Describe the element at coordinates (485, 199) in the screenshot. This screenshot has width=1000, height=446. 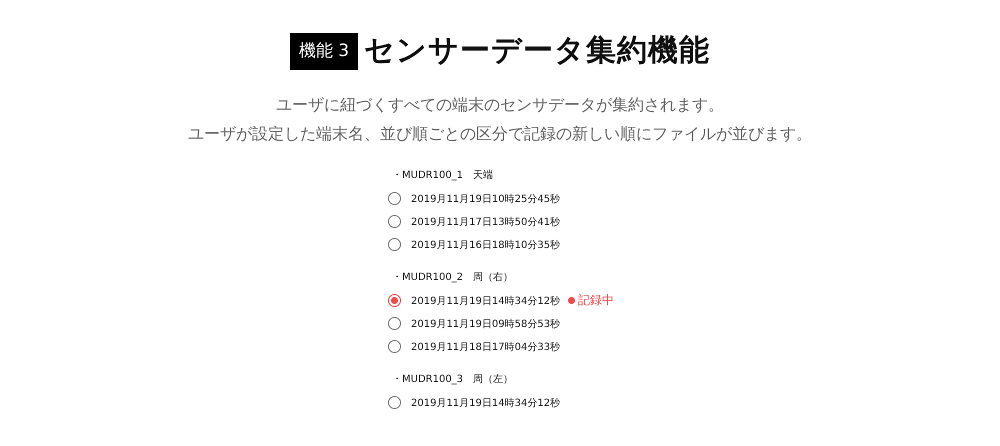
I see `file-name: 2019月11月19日10時25分45秒` at that location.